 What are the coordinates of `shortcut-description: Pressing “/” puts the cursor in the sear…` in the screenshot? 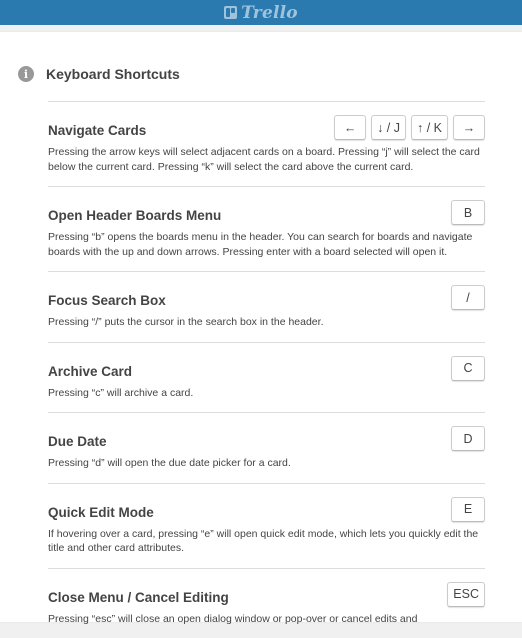 It's located at (266, 322).